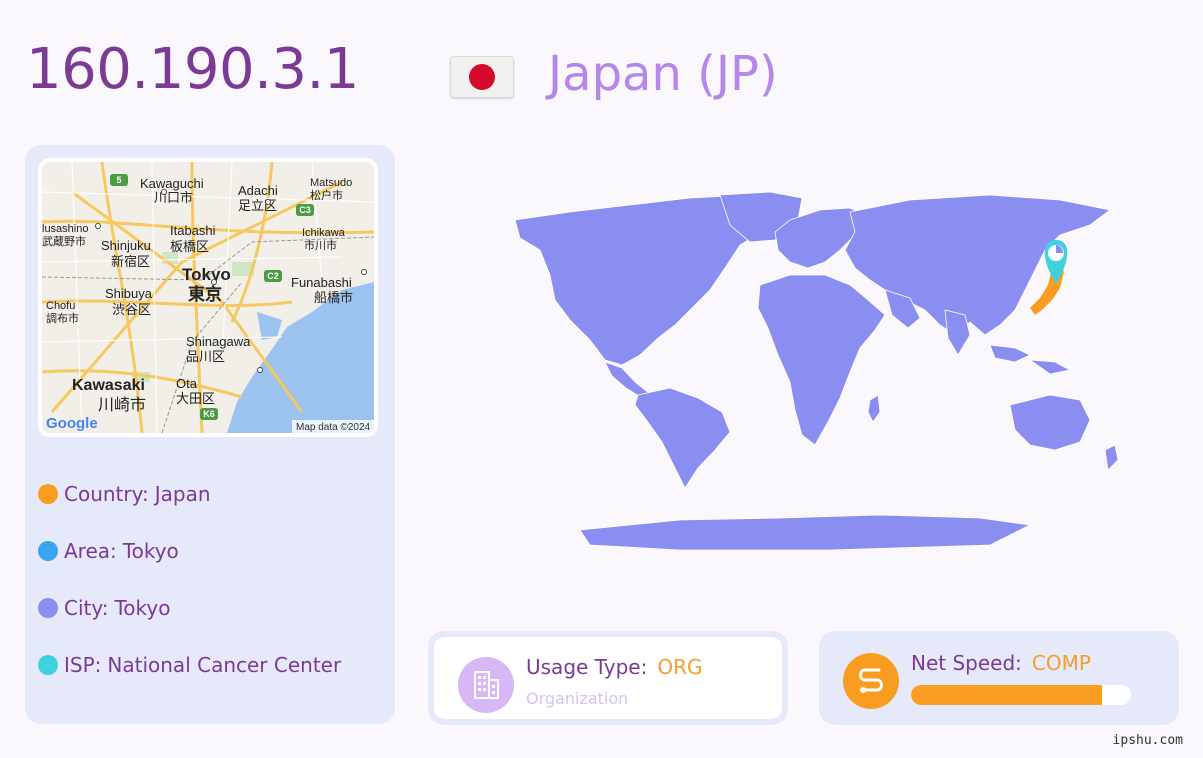 Image resolution: width=1203 pixels, height=758 pixels. I want to click on svg-text: Kawaguchi, so click(172, 183).